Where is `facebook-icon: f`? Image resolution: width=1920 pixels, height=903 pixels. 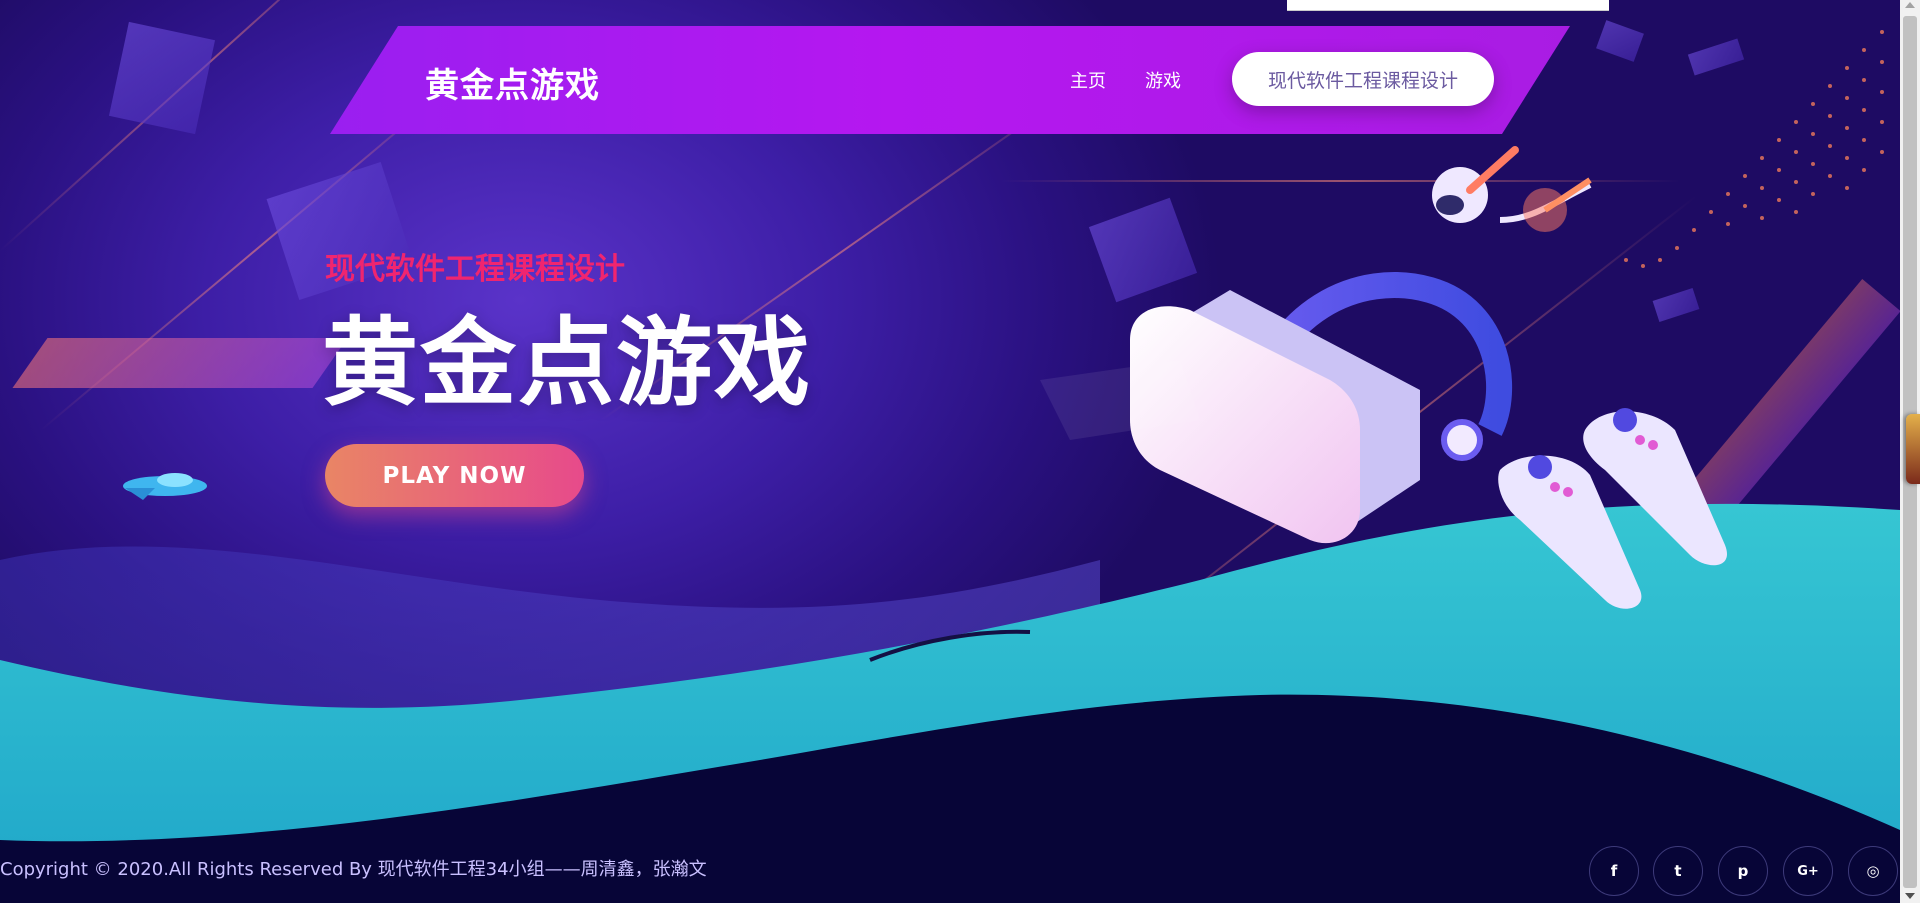 facebook-icon: f is located at coordinates (1614, 871).